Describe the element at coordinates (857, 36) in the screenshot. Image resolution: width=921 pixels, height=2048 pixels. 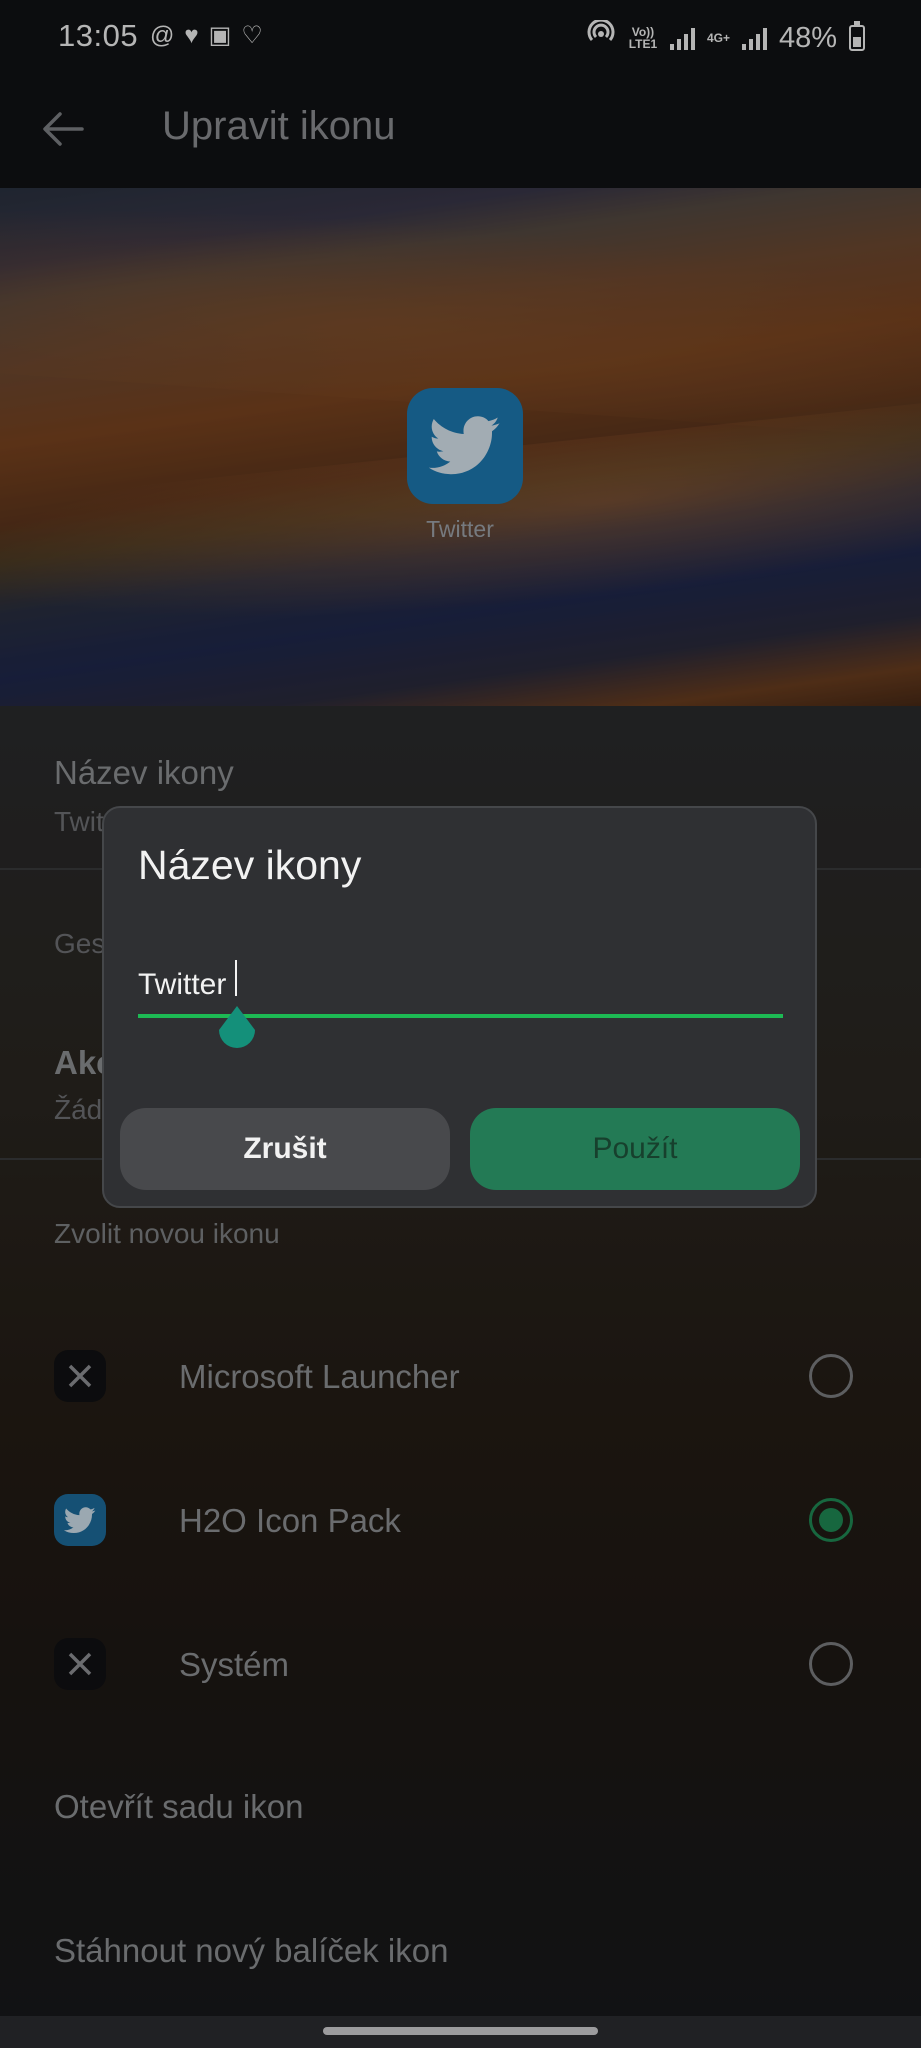
I see `battery-icon` at that location.